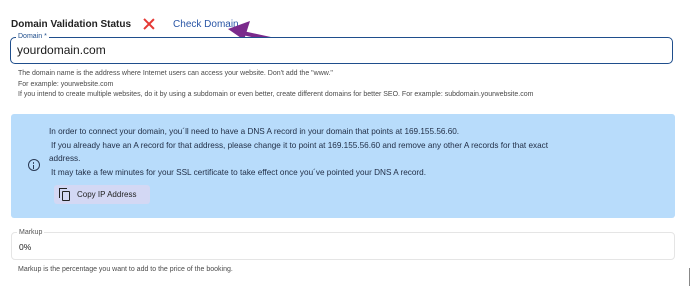  Describe the element at coordinates (107, 194) in the screenshot. I see `copy-ip-address-label: Copy IP Address` at that location.